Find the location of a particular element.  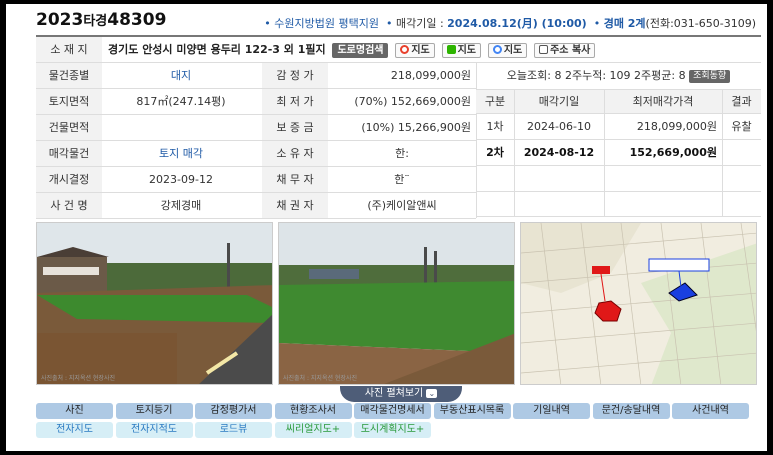

owner: 한: is located at coordinates (402, 153).